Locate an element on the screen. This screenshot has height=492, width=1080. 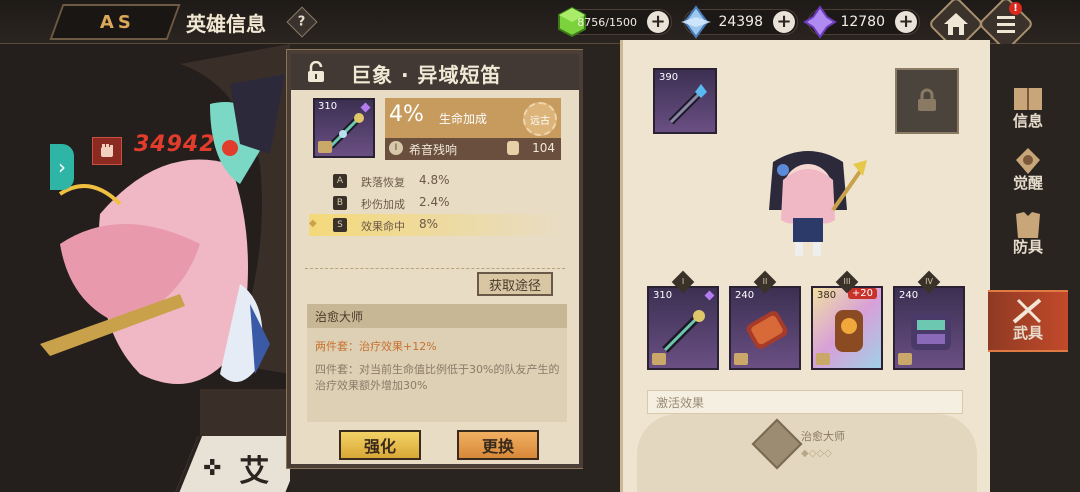
nav-armor: 防具 is located at coordinates (1028, 237).